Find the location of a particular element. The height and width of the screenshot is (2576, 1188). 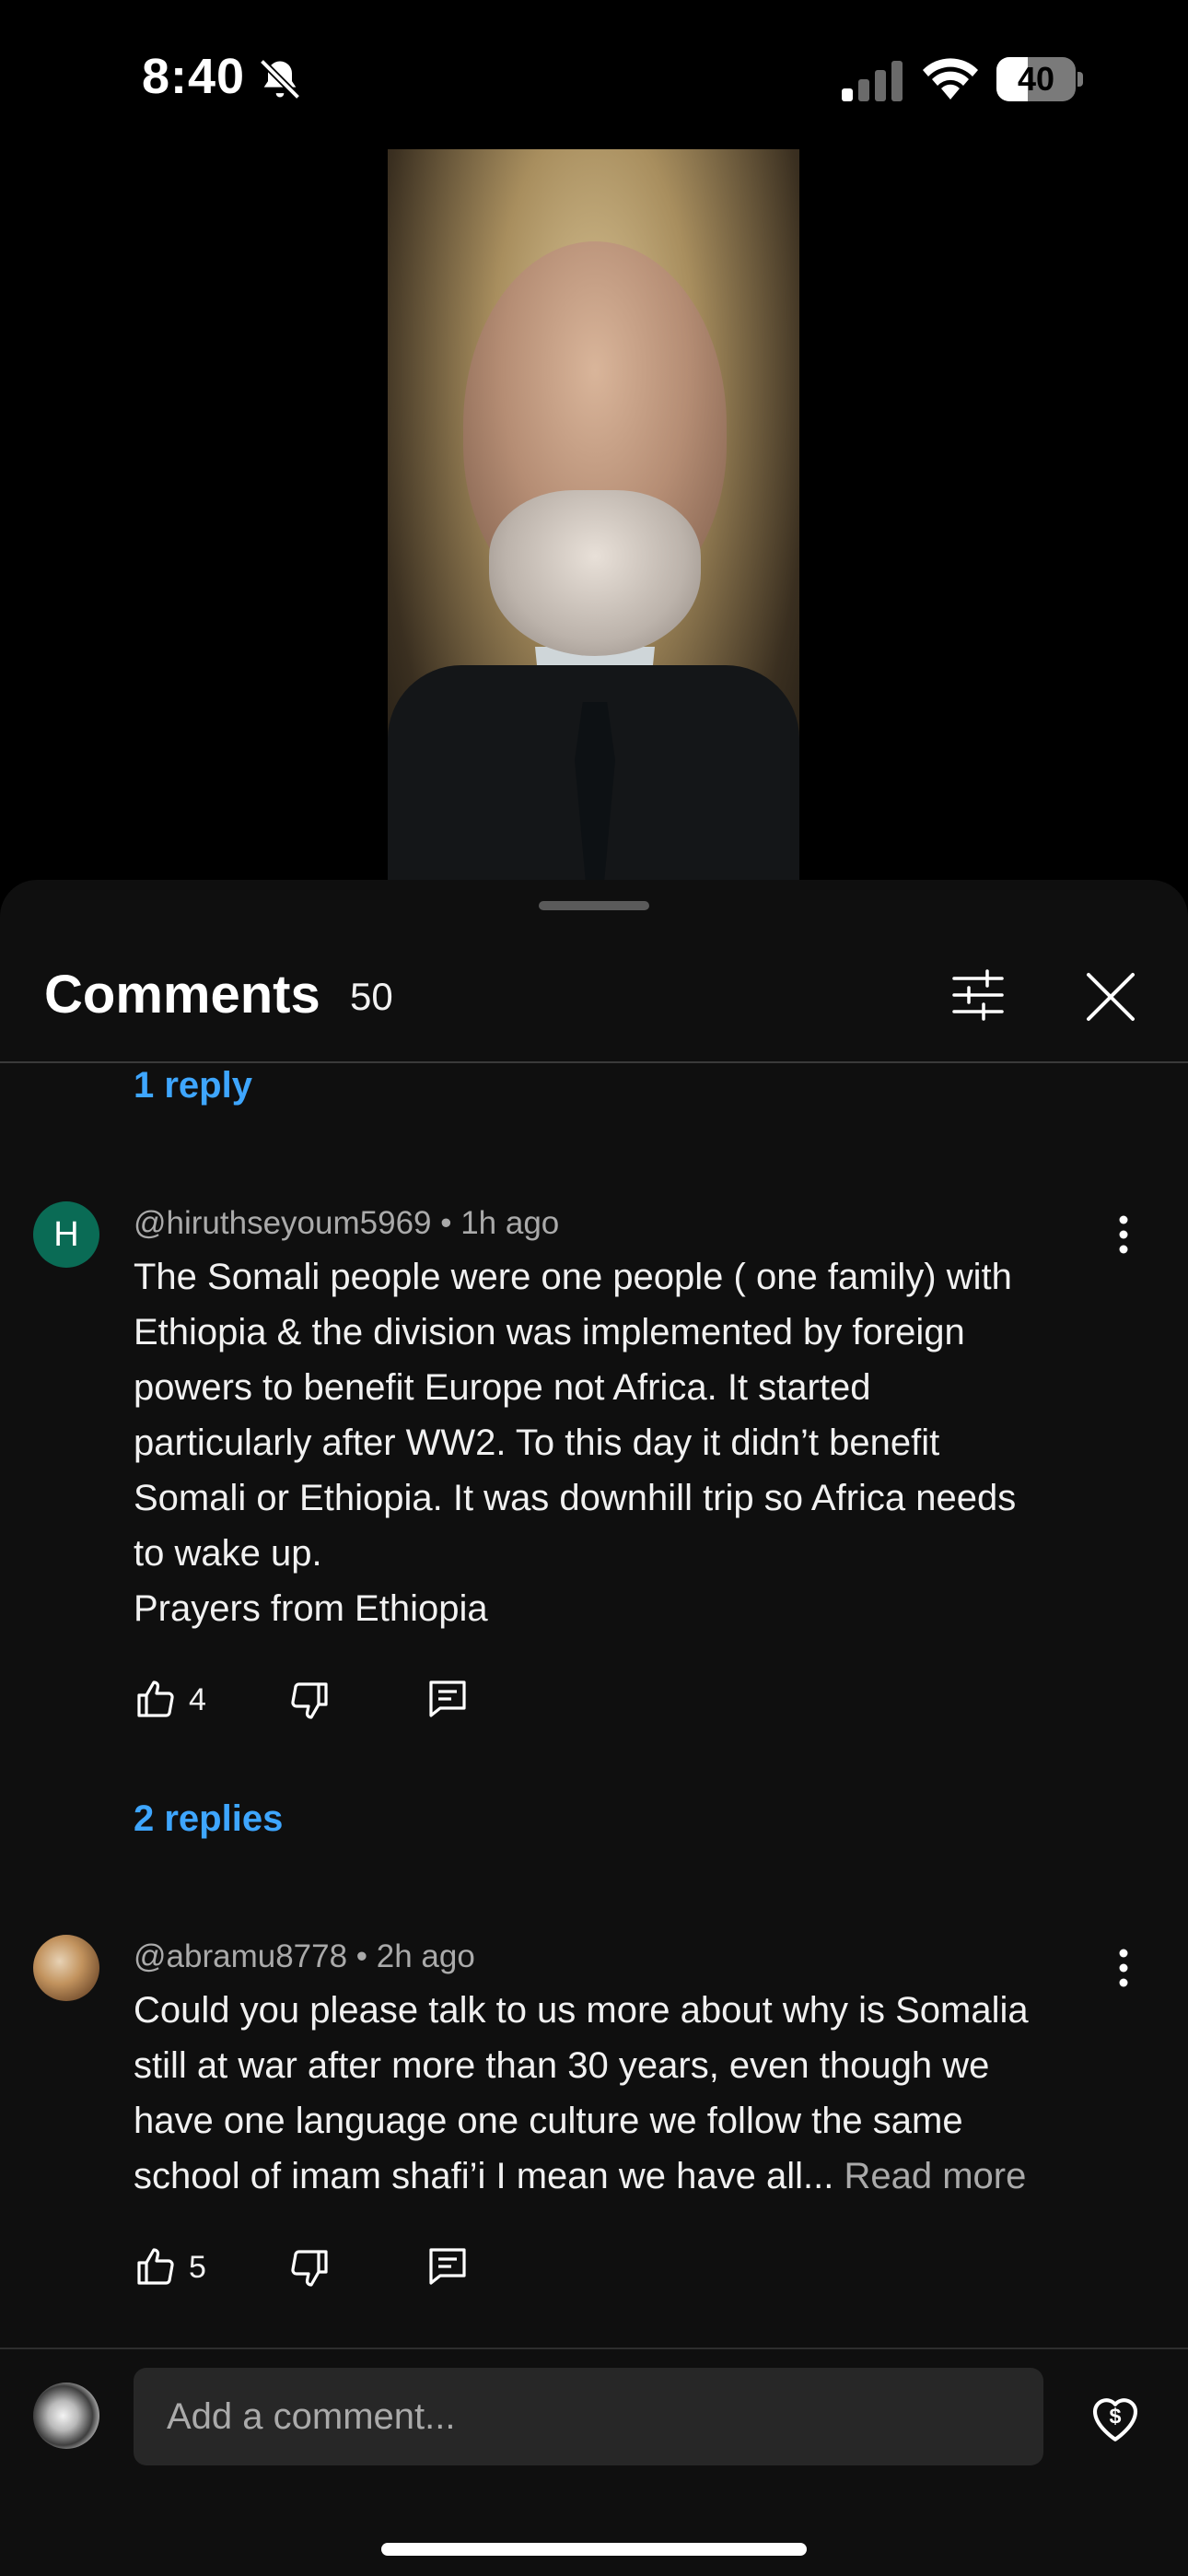

composer-divider is located at coordinates (594, 2348).